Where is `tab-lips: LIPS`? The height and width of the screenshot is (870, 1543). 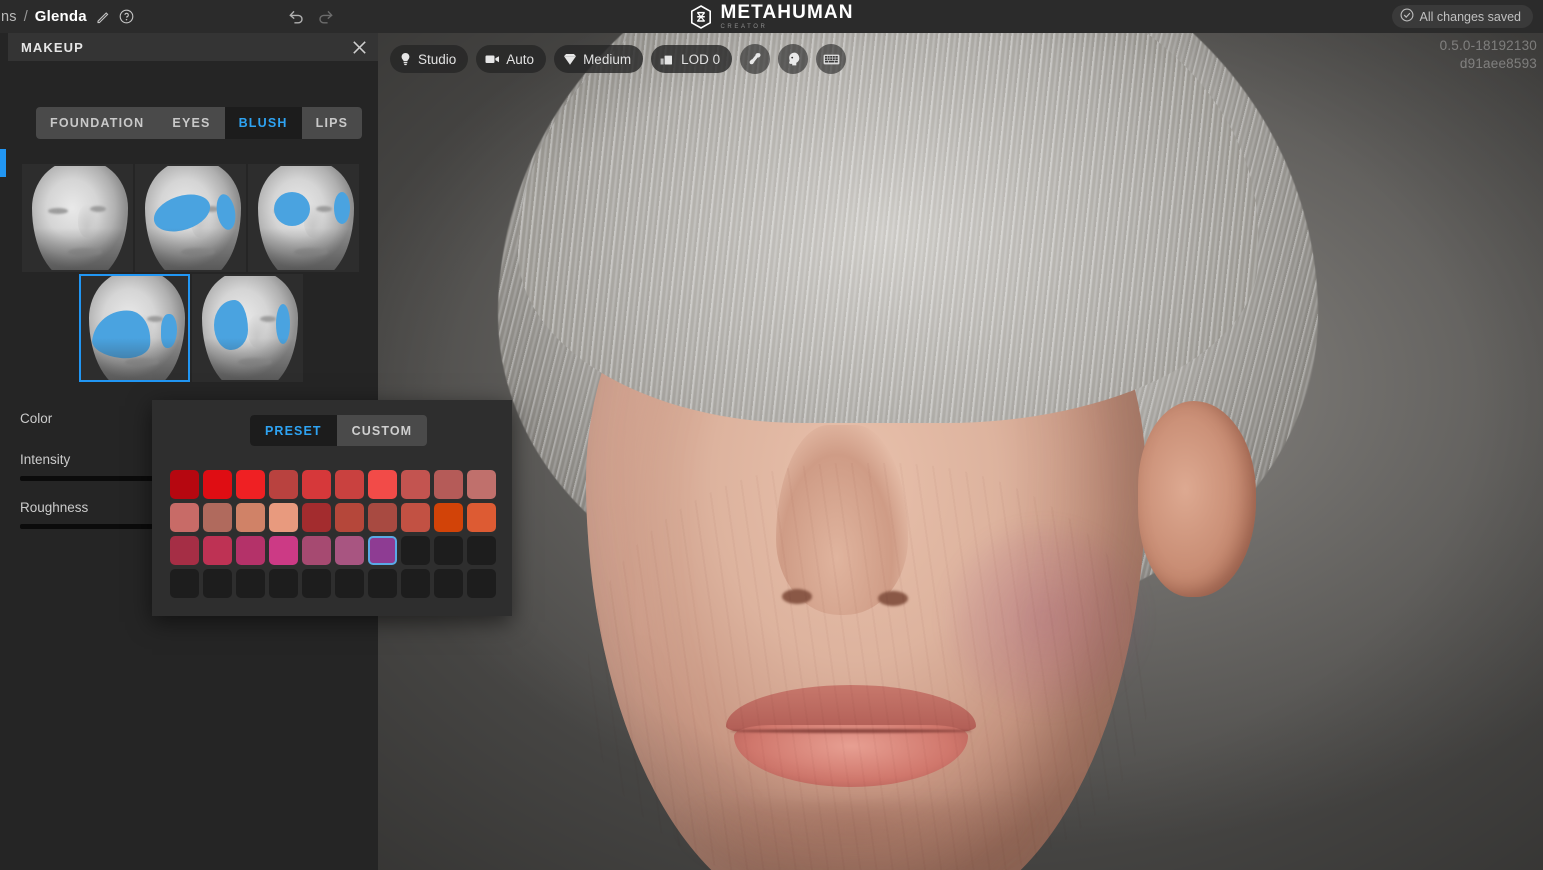
tab-lips: LIPS is located at coordinates (332, 123).